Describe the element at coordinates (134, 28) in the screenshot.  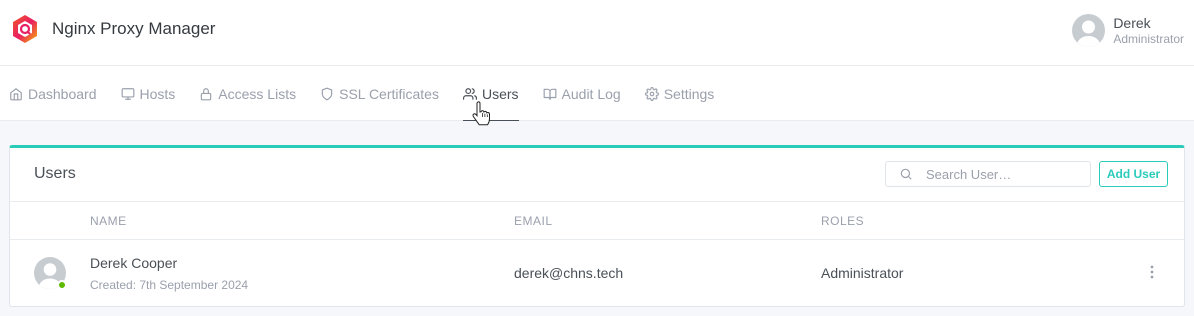
I see `app-title: Nginx Proxy Manager` at that location.